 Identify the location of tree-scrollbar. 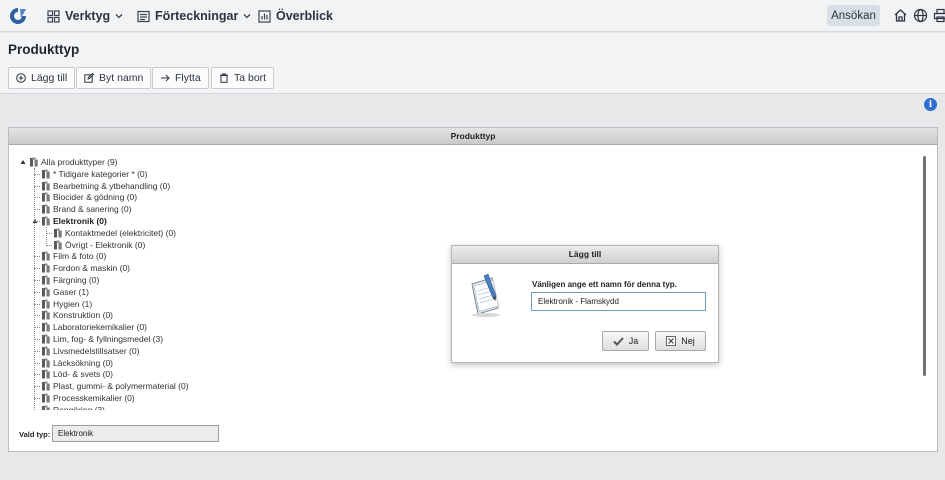
(924, 266).